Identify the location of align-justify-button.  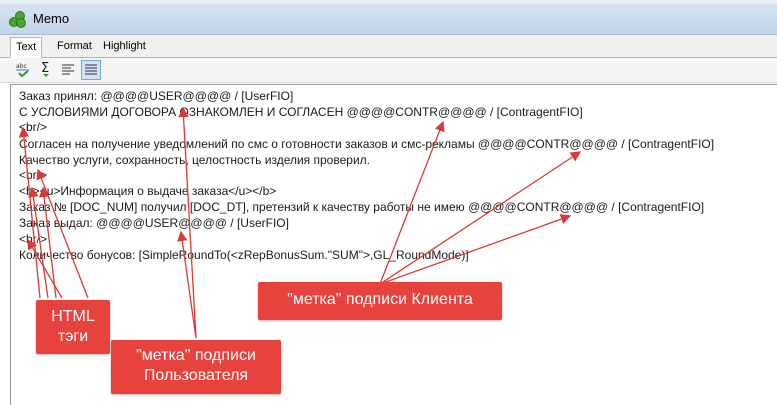
(91, 70).